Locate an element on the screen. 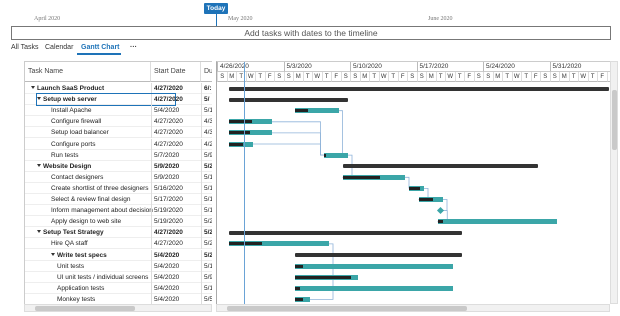 The width and height of the screenshot is (620, 316). table-row: Configure firewall 4/27/20204/3 is located at coordinates (118, 122).